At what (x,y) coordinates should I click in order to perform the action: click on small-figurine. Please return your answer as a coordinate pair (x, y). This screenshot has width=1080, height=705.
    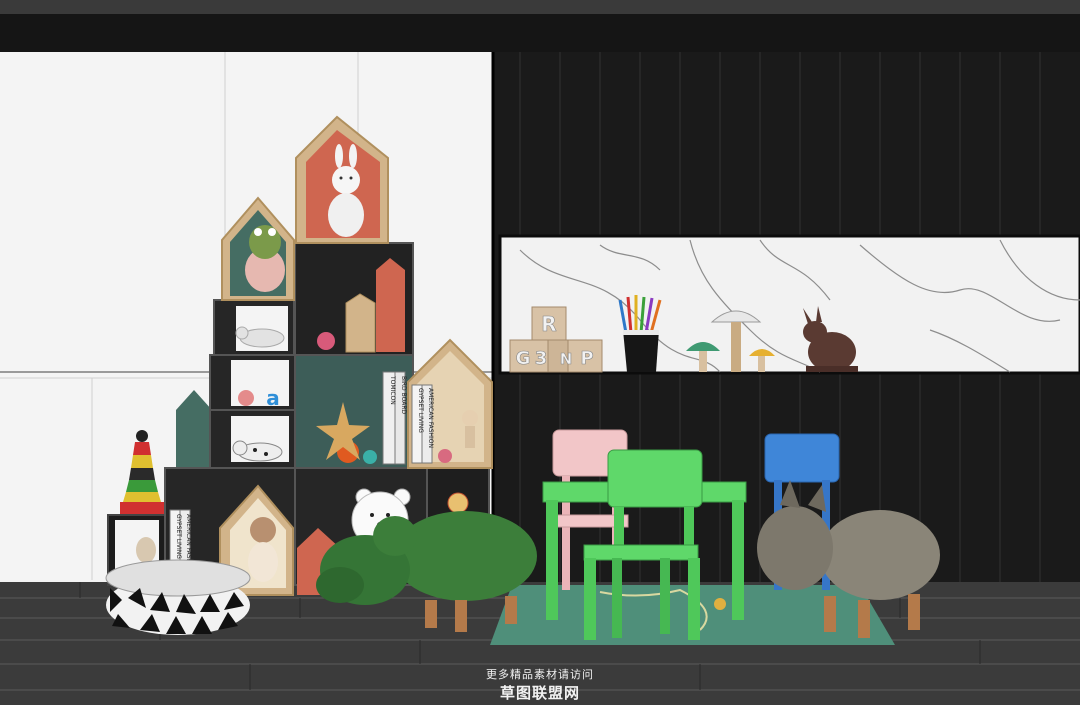
    Looking at the image, I should click on (146, 550).